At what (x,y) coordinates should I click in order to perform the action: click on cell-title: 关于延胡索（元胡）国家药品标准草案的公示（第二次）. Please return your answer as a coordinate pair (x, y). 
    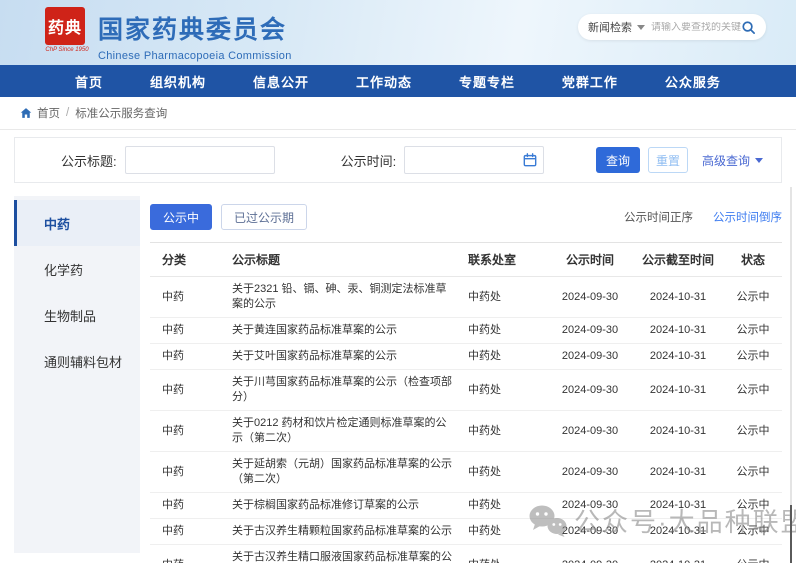
    Looking at the image, I should click on (342, 471).